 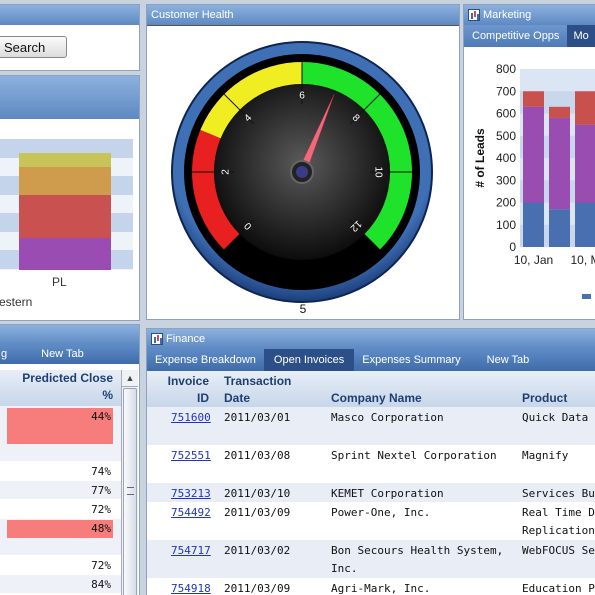 I want to click on header-company-name: Company Name, so click(x=376, y=398).